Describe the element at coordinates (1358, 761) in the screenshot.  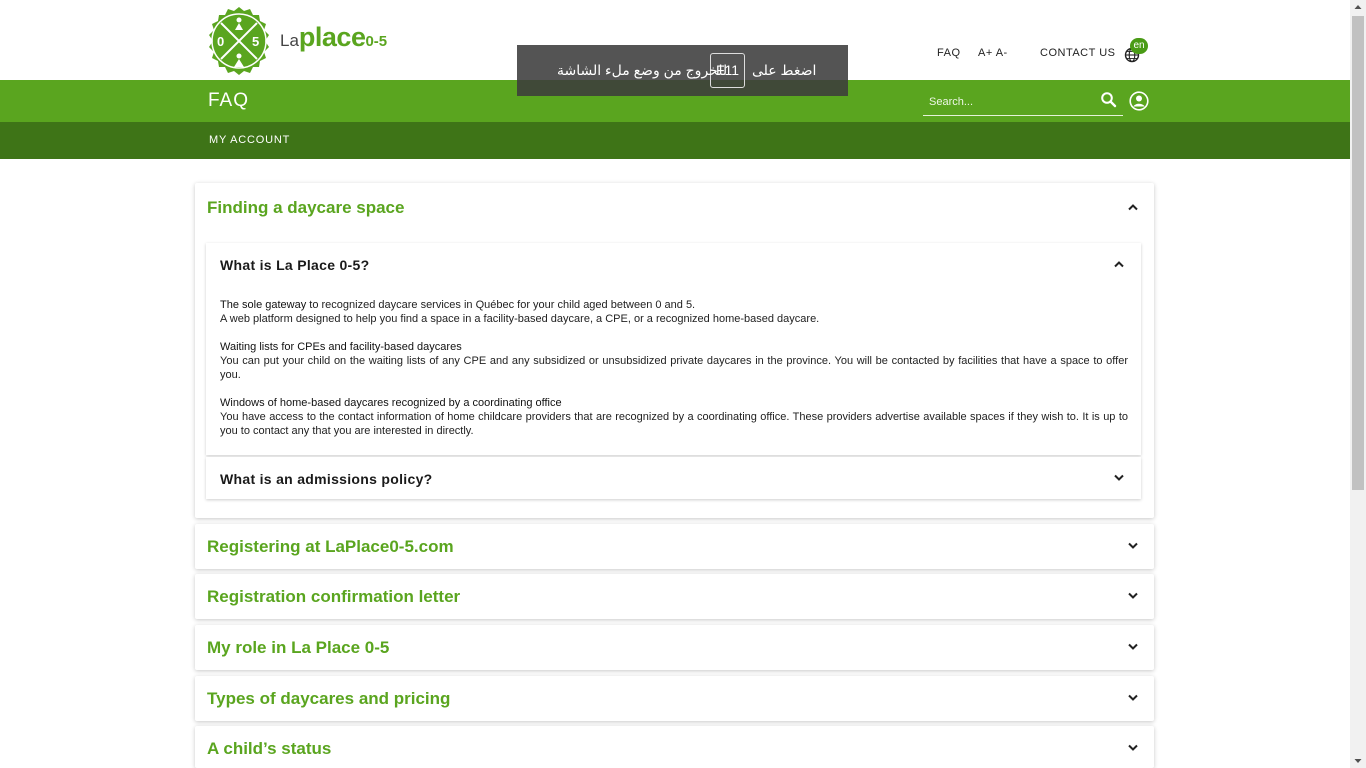
I see `scroll-down-arrow-icon` at that location.